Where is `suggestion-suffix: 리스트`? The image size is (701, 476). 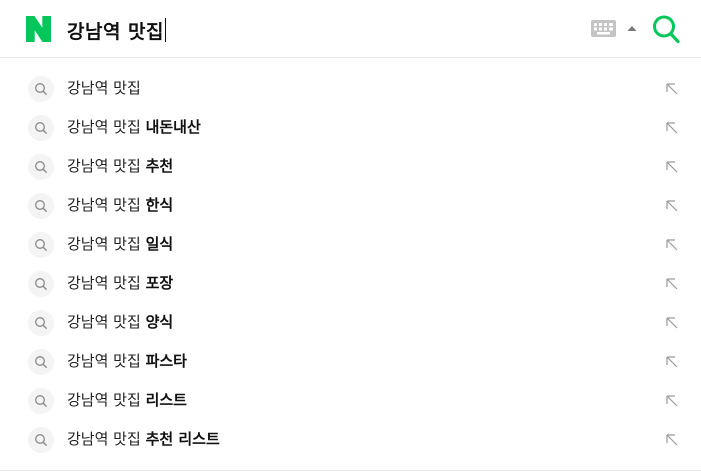 suggestion-suffix: 리스트 is located at coordinates (166, 400).